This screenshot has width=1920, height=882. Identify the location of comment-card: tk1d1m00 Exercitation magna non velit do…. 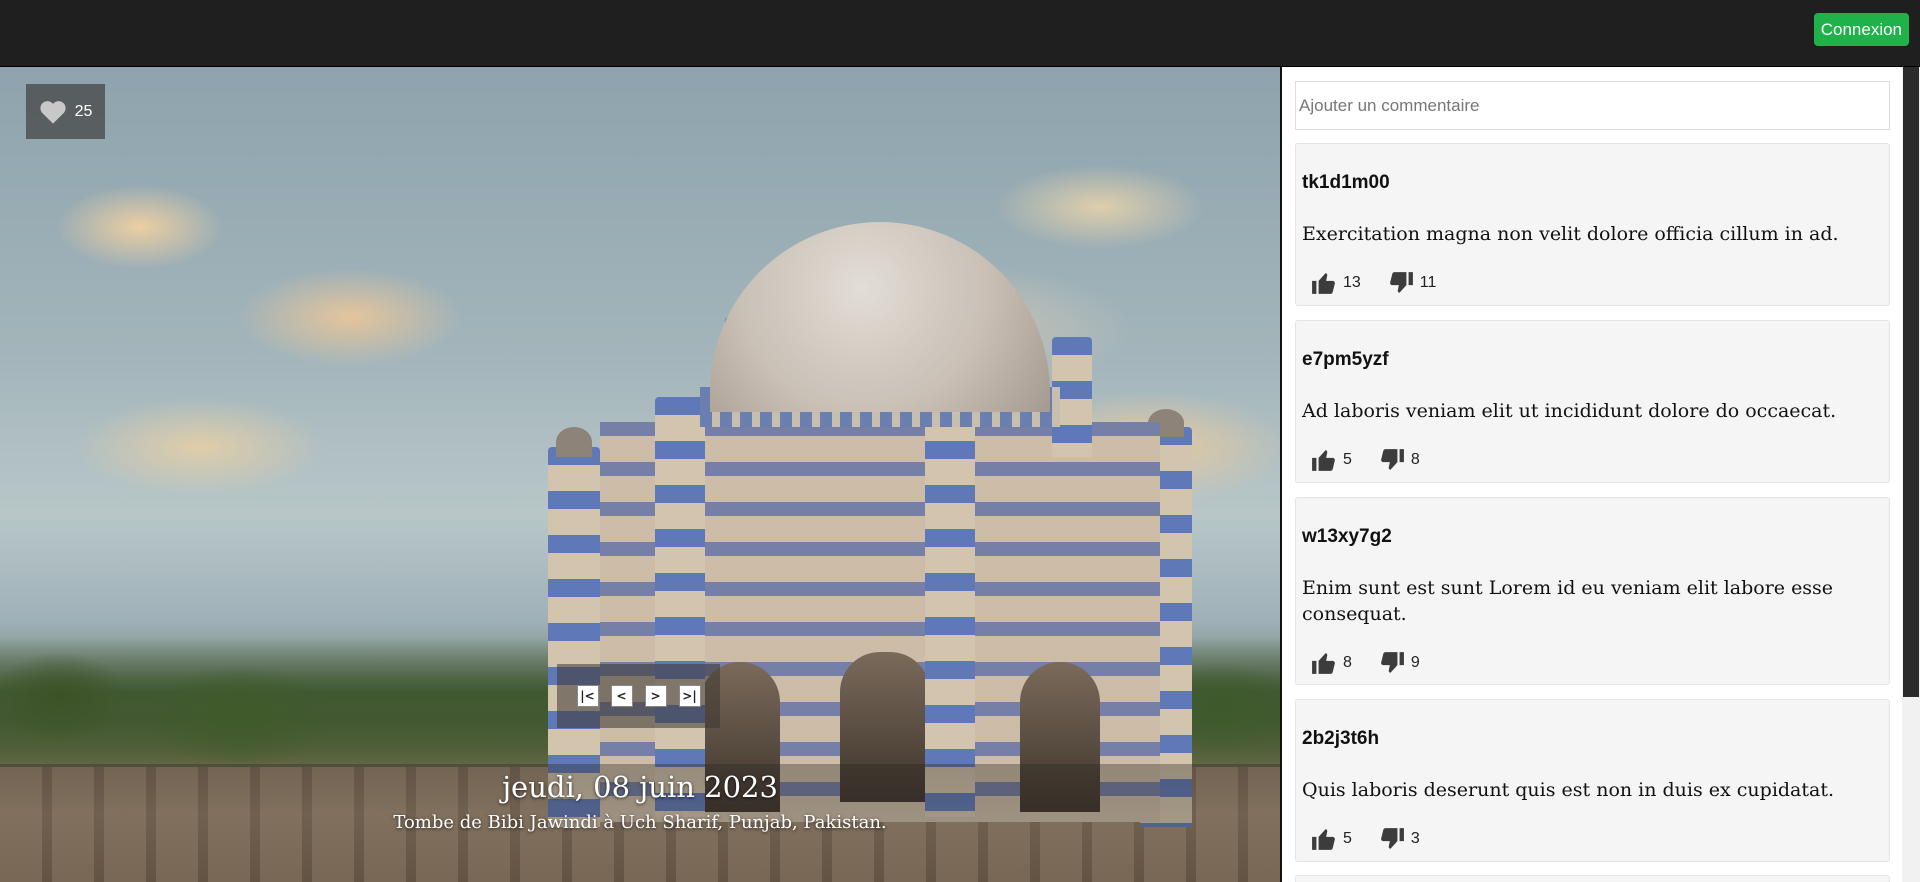
(1592, 224).